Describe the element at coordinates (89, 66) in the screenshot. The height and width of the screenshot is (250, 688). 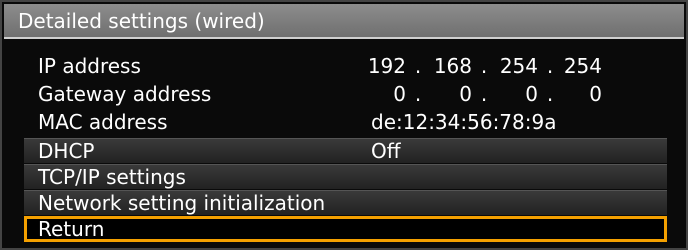
I see `ip-address-label: IP address` at that location.